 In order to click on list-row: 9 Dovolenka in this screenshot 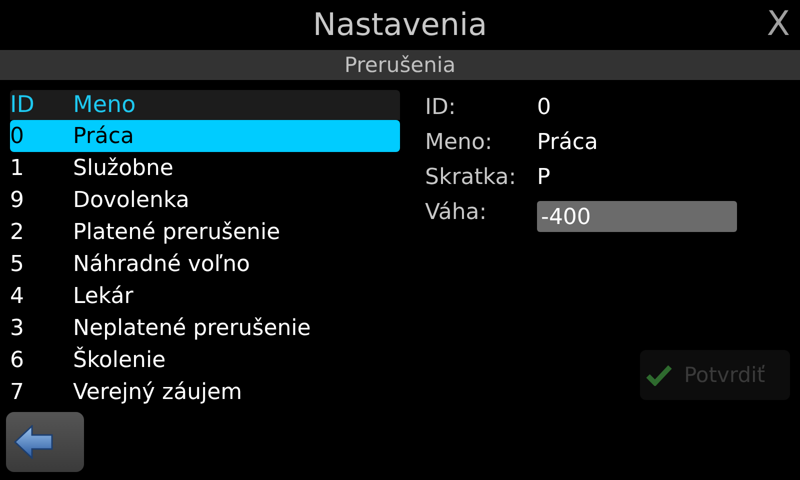, I will do `click(205, 200)`.